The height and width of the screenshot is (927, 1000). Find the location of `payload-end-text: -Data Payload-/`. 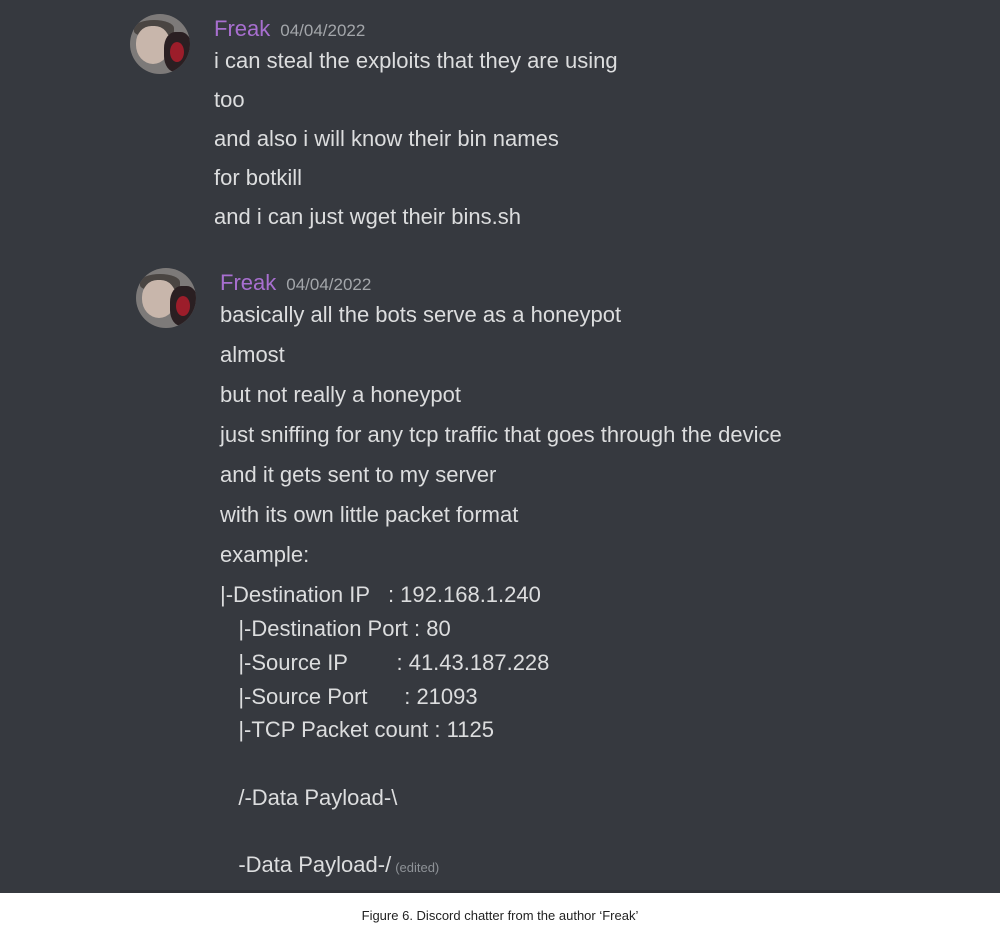

payload-end-text: -Data Payload-/ is located at coordinates (306, 864).